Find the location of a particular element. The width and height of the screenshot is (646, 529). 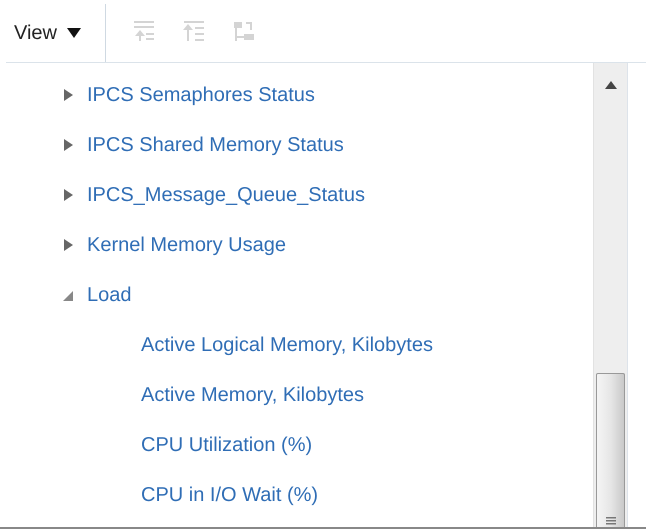

scrollbar-thumb is located at coordinates (610, 450).